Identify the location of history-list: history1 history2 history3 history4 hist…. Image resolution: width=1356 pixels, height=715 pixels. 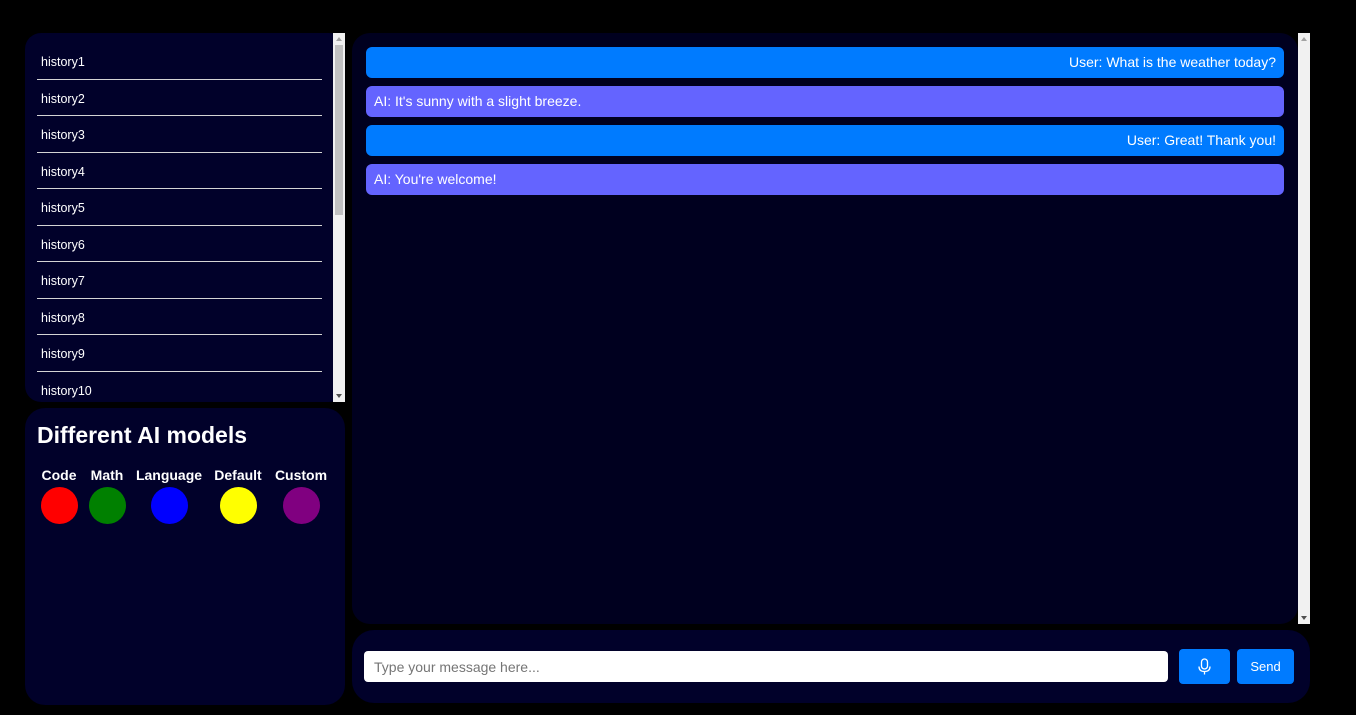
(179, 222).